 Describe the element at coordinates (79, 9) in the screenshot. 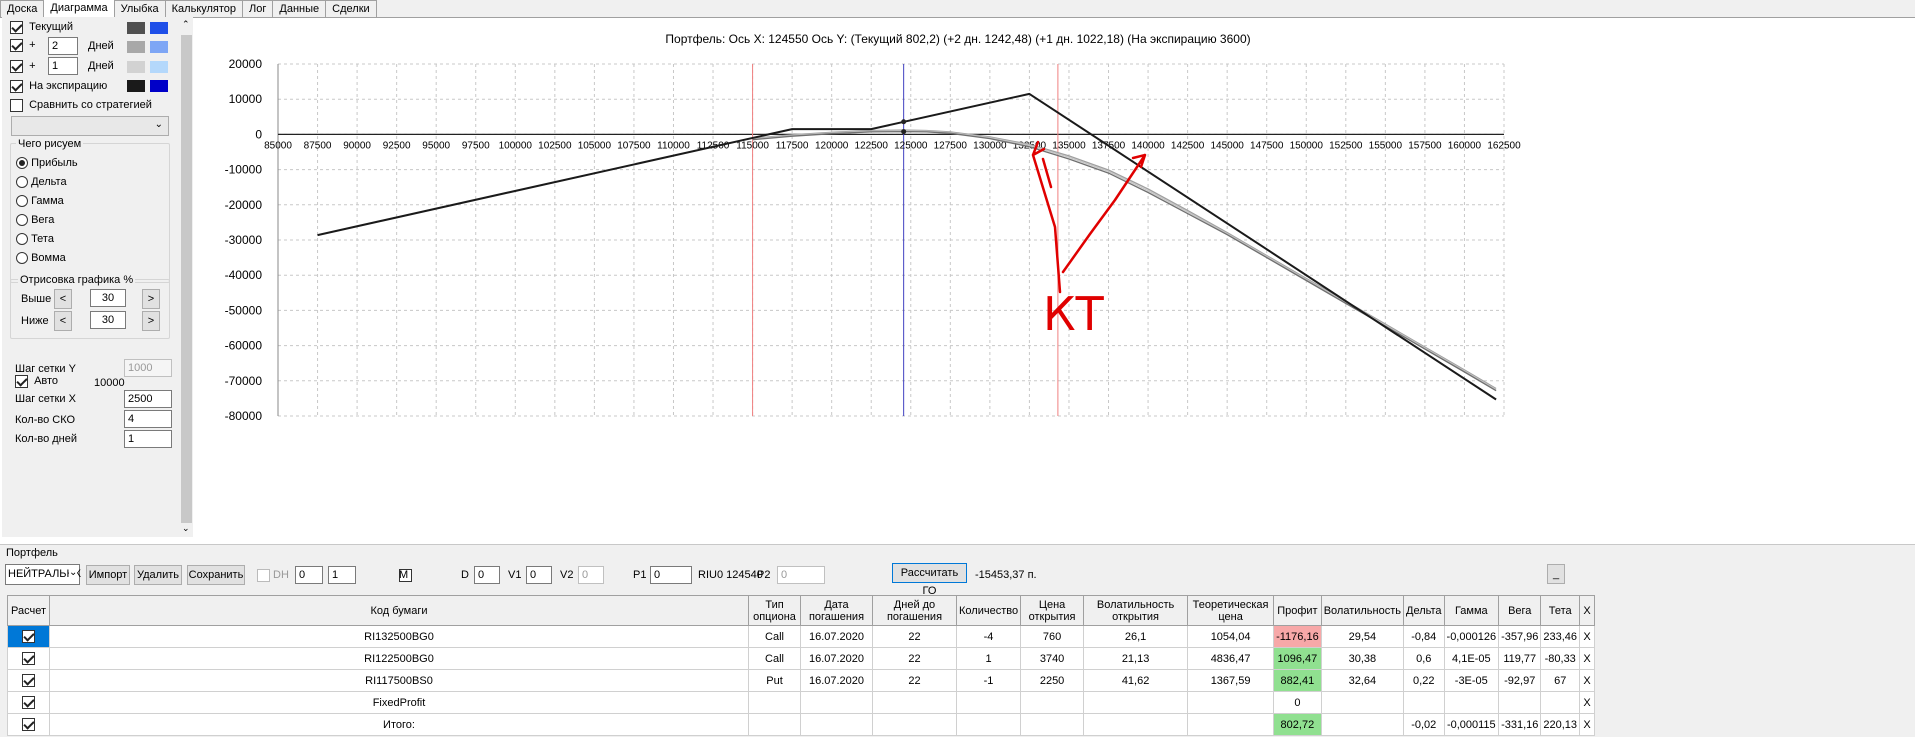

I see `tab-diagram: Диаграмма` at that location.